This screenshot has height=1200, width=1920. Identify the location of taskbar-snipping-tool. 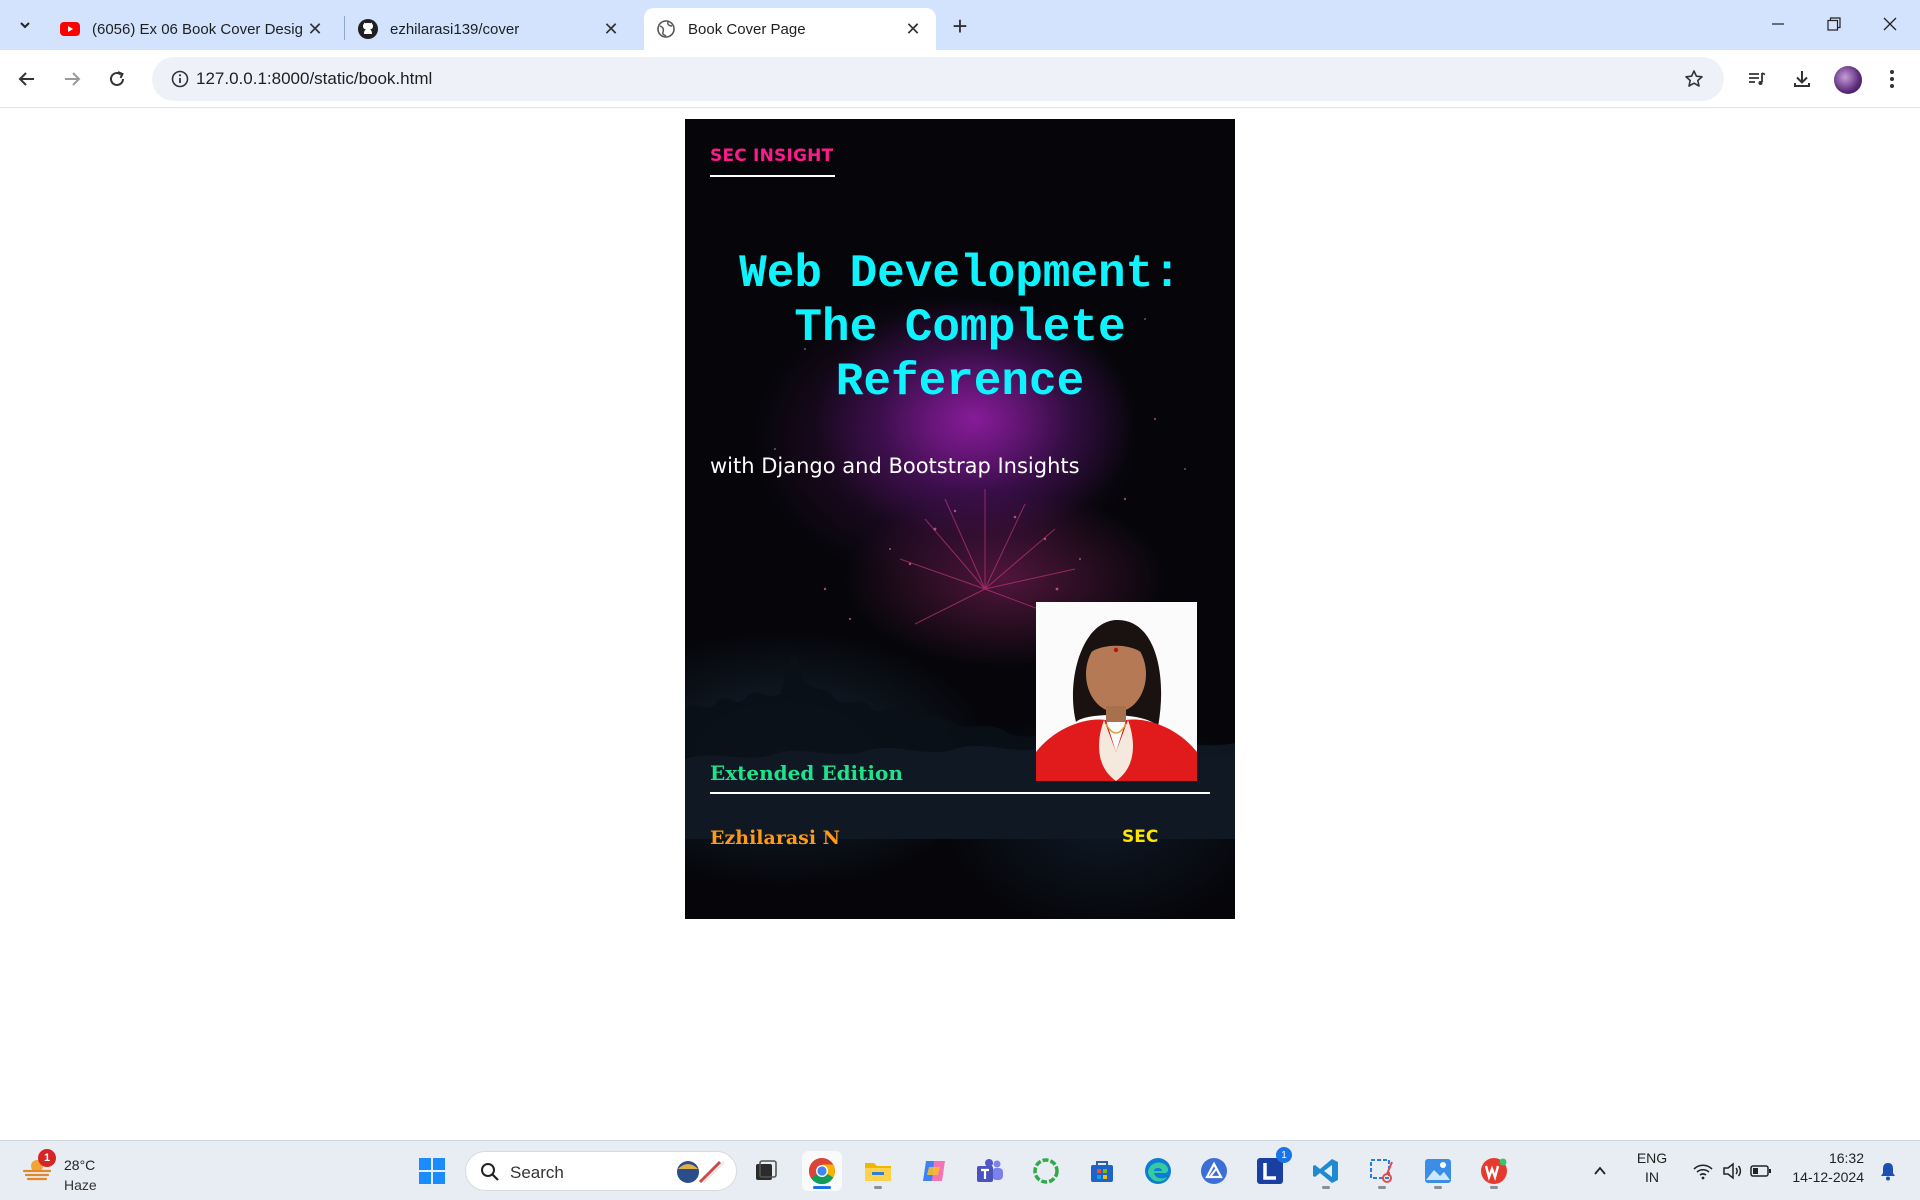
(1382, 1171).